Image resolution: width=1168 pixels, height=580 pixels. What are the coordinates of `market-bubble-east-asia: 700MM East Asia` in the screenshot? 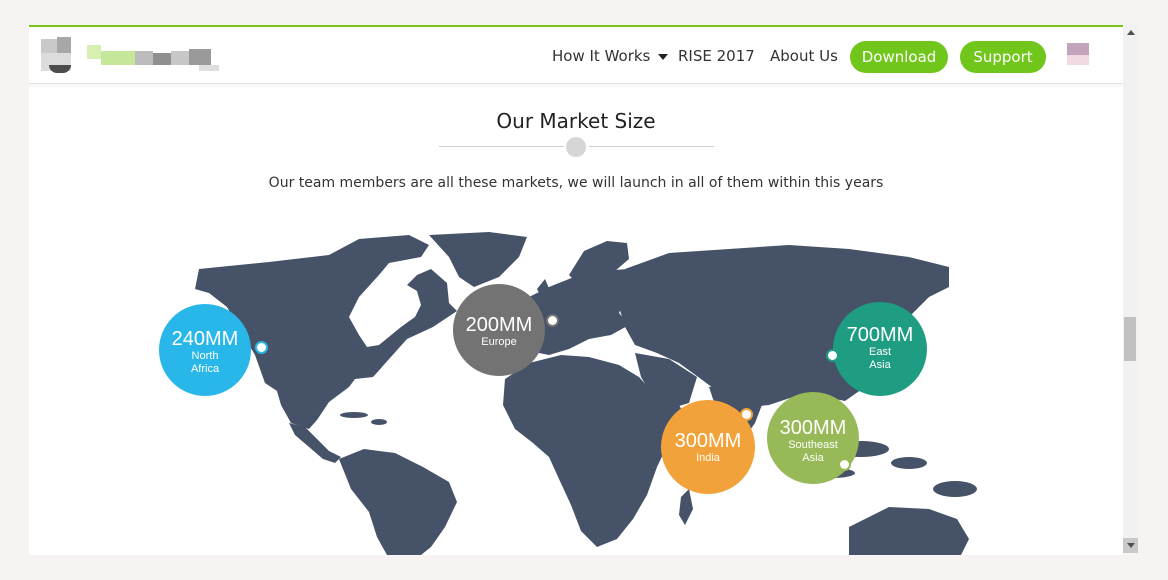 It's located at (880, 349).